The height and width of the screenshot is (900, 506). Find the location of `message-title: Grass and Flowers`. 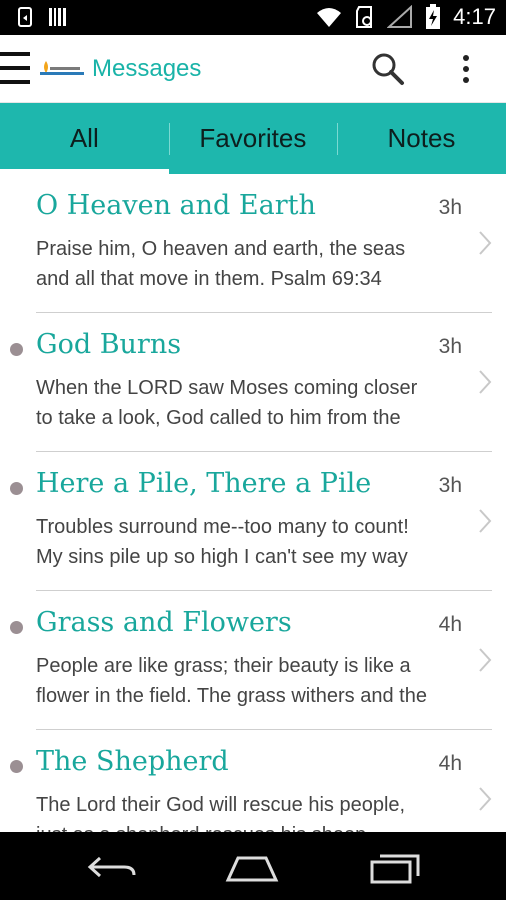

message-title: Grass and Flowers is located at coordinates (164, 622).